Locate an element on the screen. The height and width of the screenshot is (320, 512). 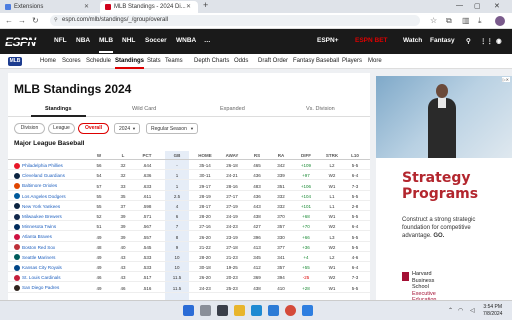
filter-league: League is located at coordinates (61, 128).